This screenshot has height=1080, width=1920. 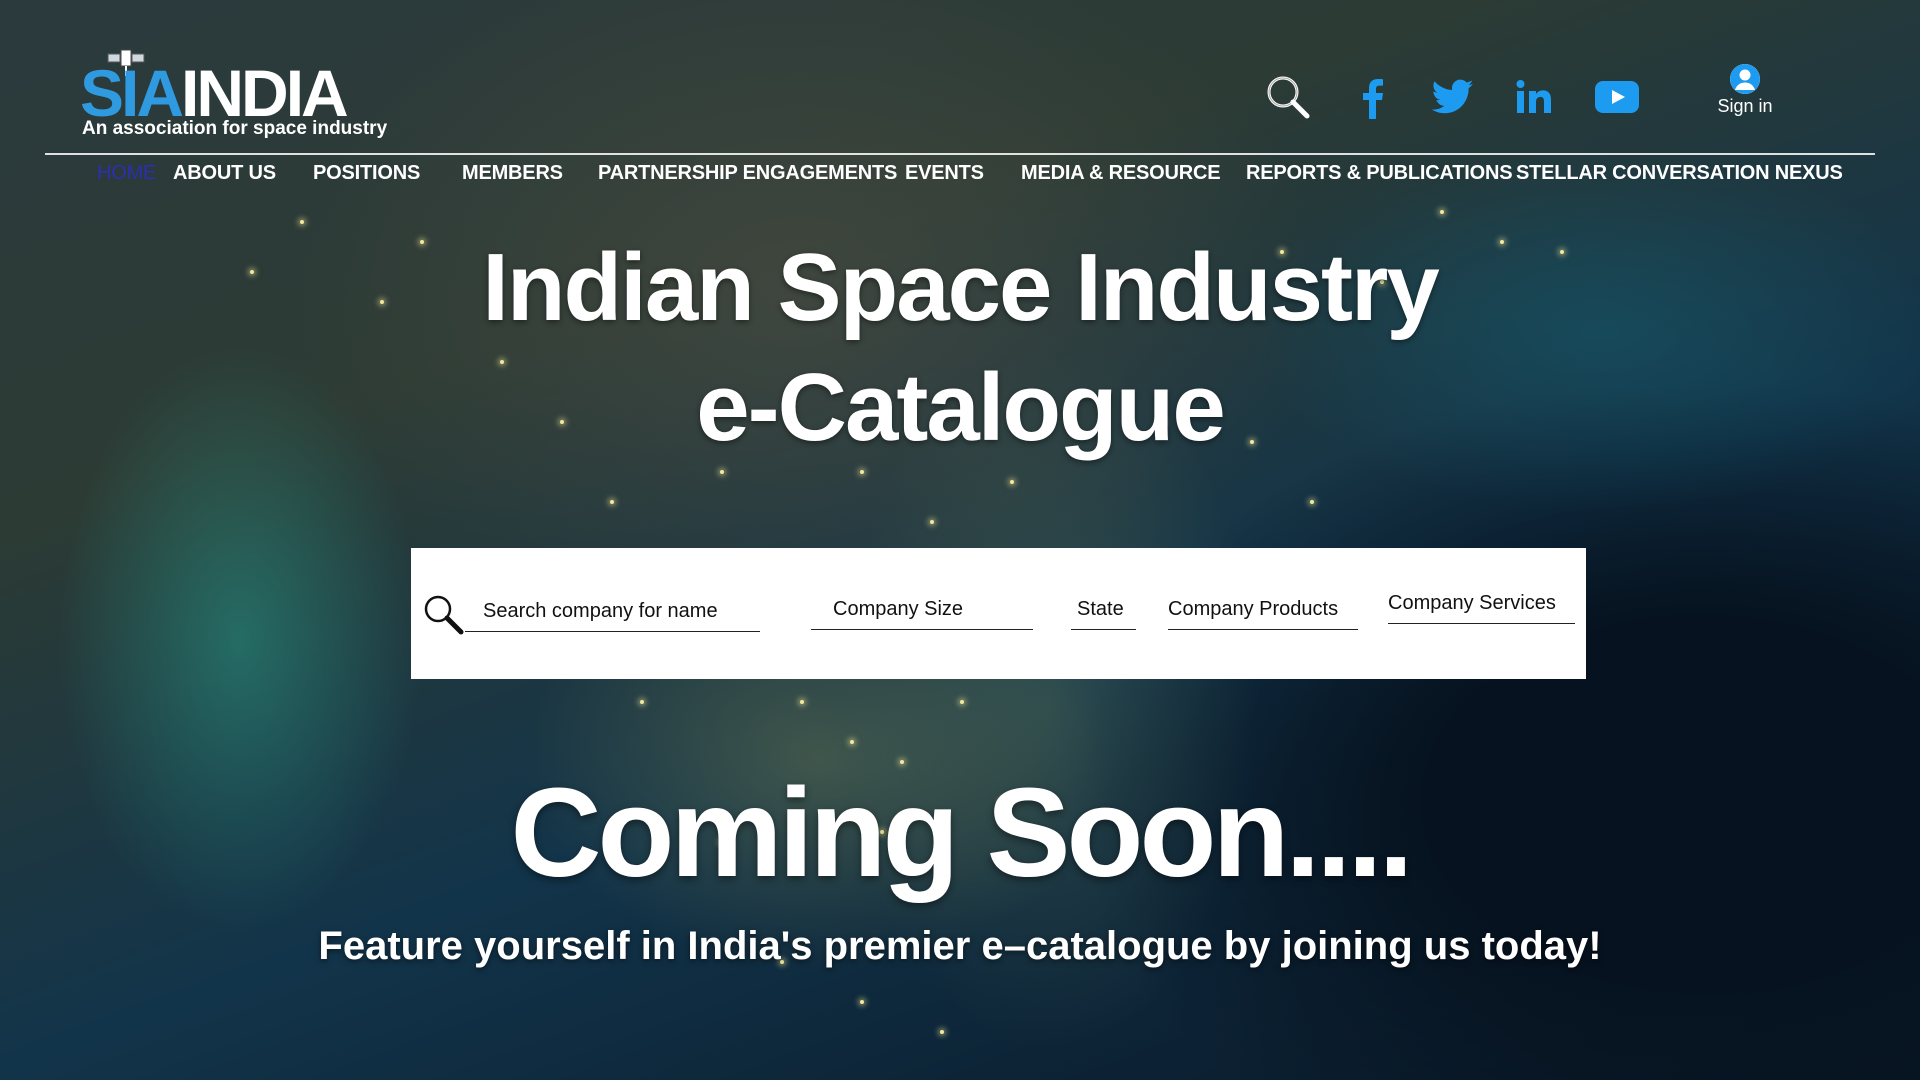 What do you see at coordinates (1453, 97) in the screenshot?
I see `twitter-icon` at bounding box center [1453, 97].